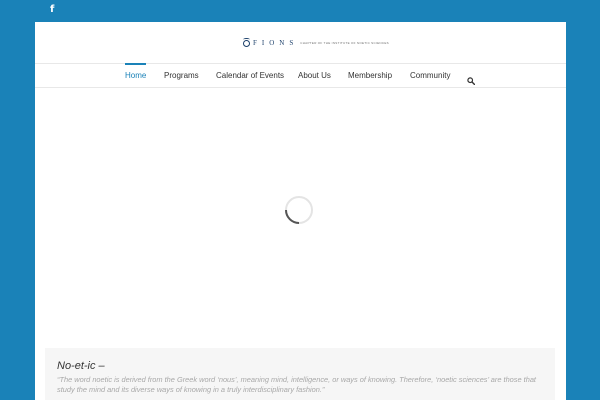 The width and height of the screenshot is (600, 400). Describe the element at coordinates (246, 42) in the screenshot. I see `logo-mark-icon` at that location.